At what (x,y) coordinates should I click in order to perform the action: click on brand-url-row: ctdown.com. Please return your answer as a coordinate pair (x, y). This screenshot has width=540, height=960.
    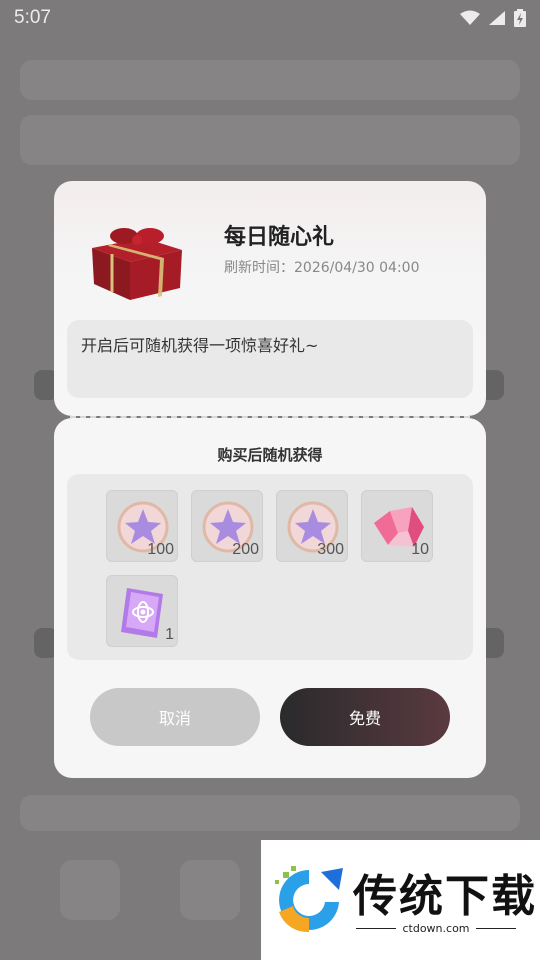
    Looking at the image, I should click on (436, 928).